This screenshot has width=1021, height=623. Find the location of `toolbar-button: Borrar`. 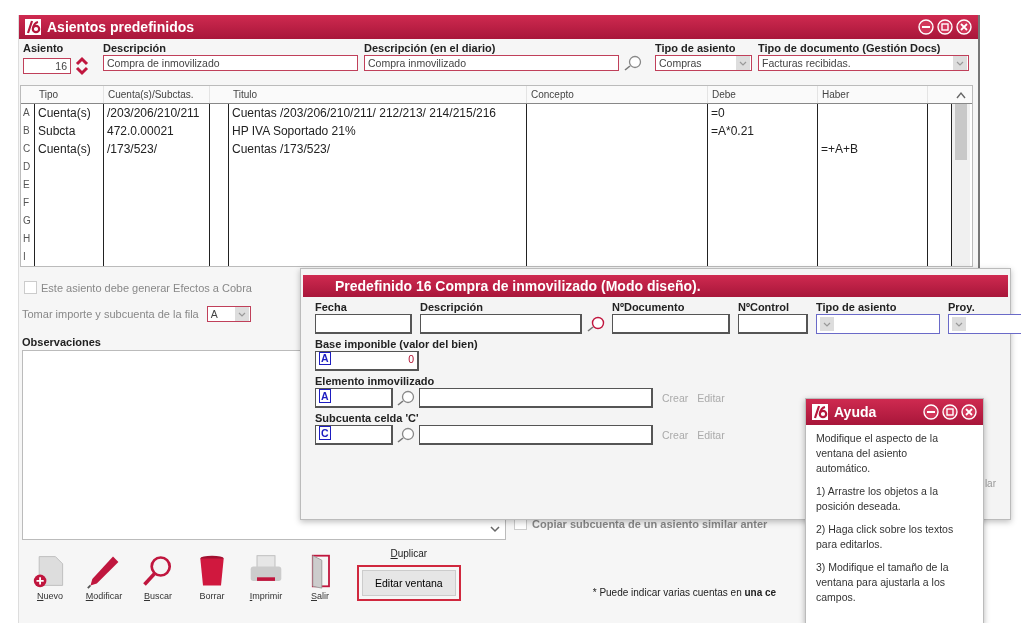

toolbar-button: Borrar is located at coordinates (212, 577).